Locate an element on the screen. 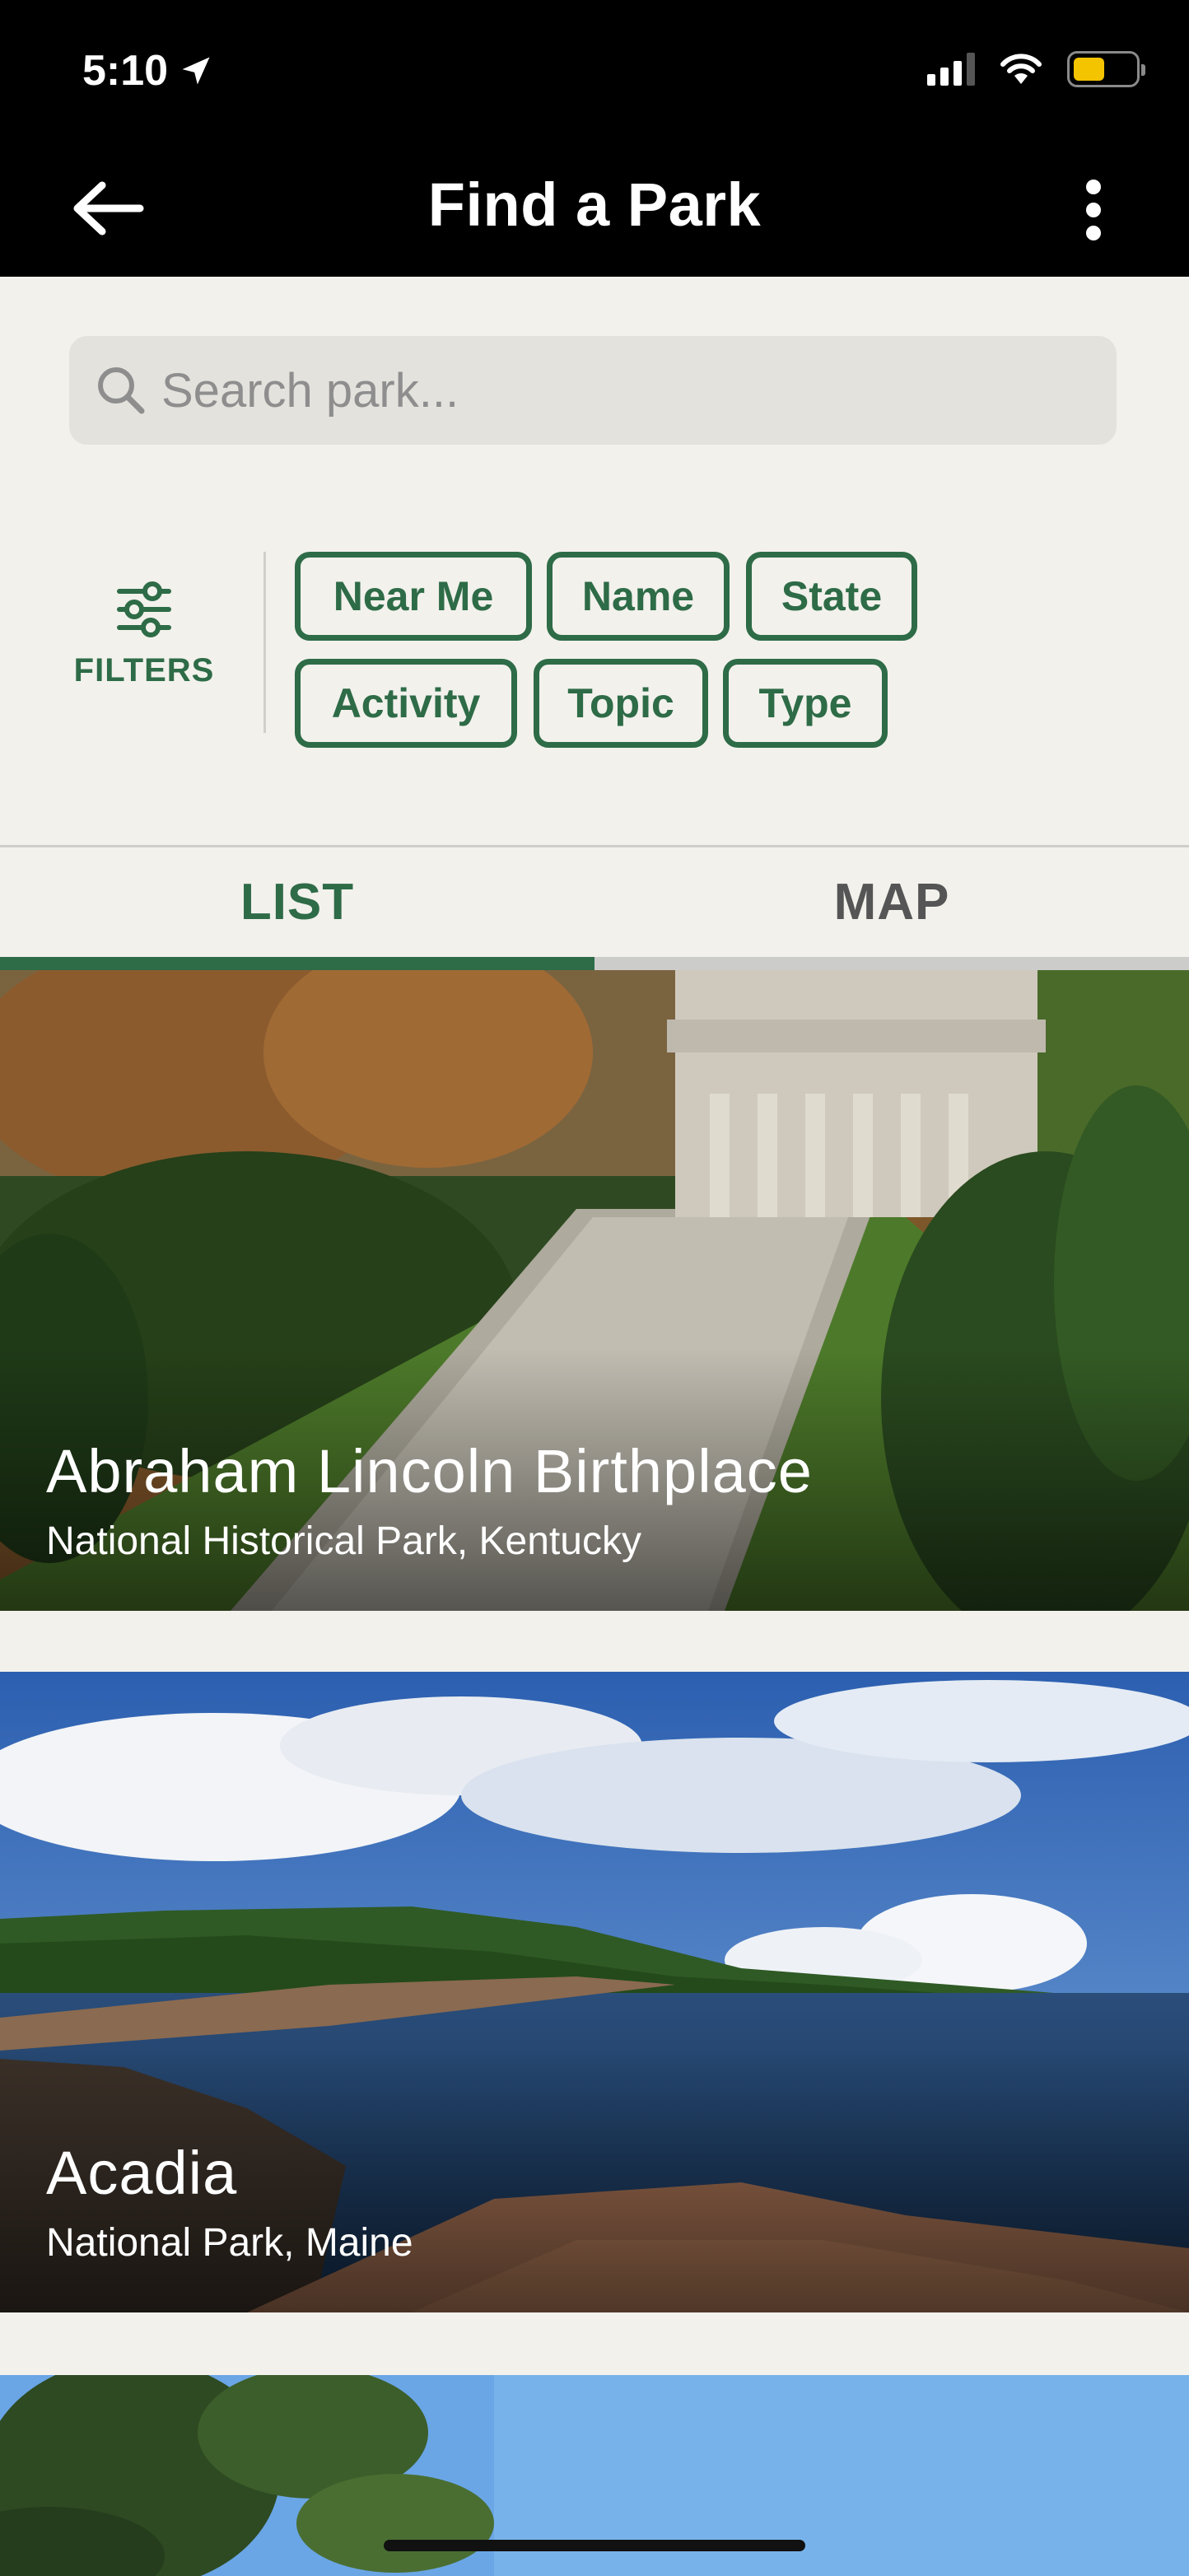  more-dots-icon is located at coordinates (1093, 187).